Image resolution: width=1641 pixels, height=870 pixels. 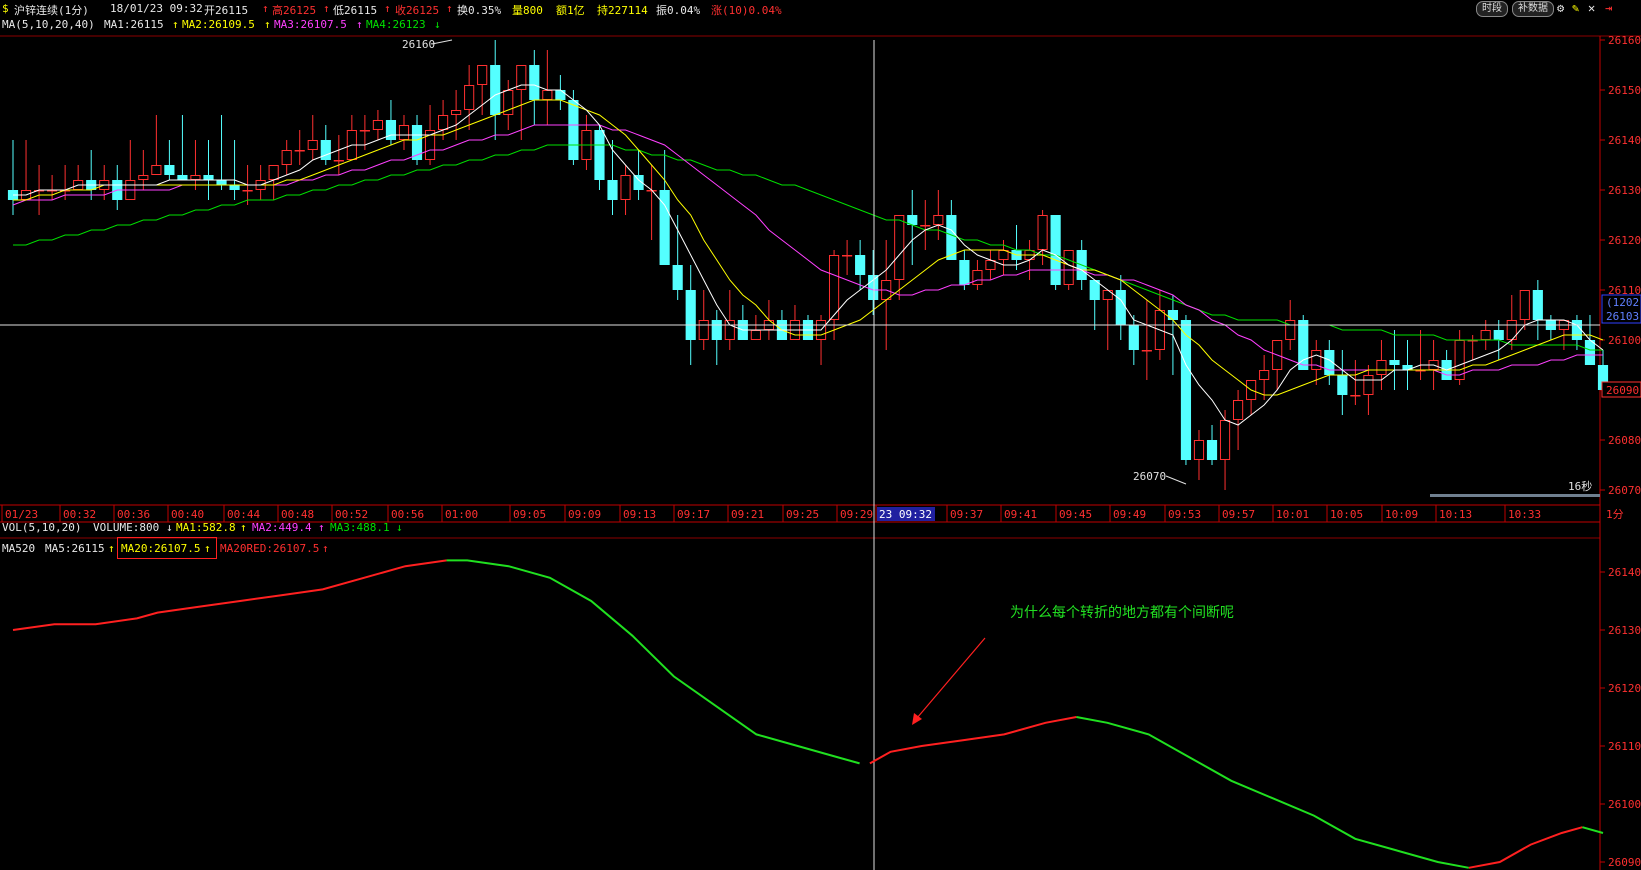 What do you see at coordinates (1515, 495) in the screenshot?
I see `bar-progress` at bounding box center [1515, 495].